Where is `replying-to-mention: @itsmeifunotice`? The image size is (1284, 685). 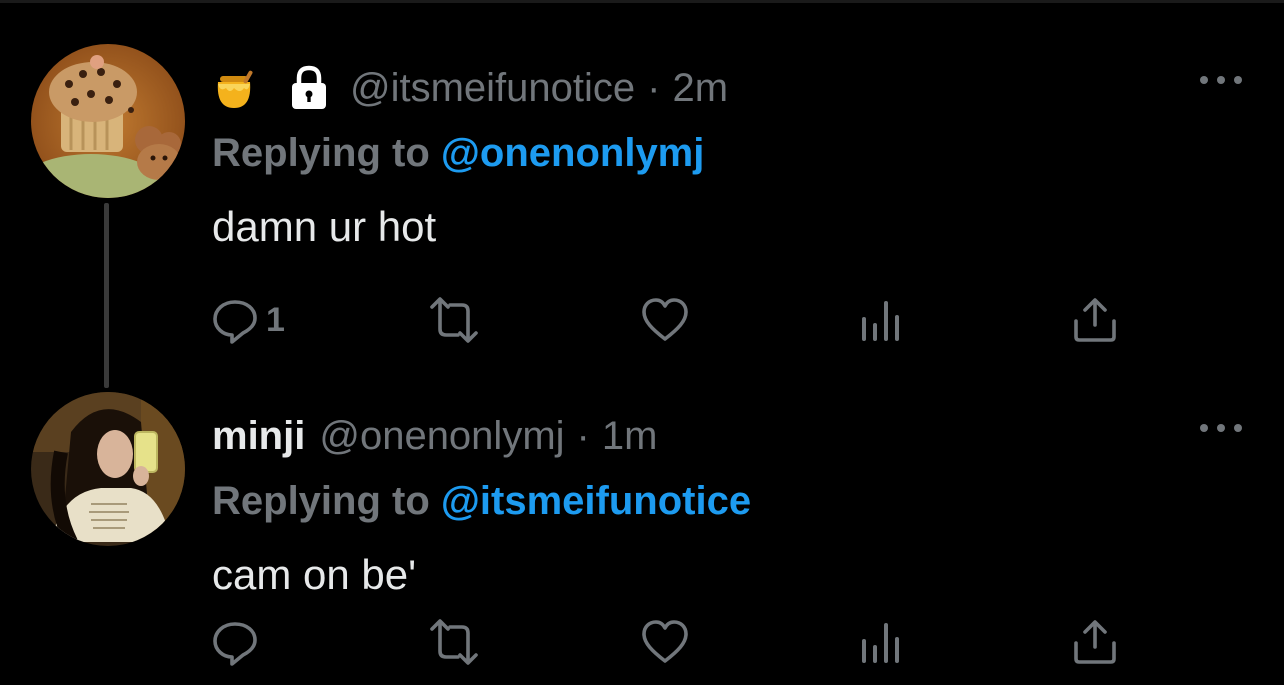
replying-to-mention: @itsmeifunotice is located at coordinates (596, 501).